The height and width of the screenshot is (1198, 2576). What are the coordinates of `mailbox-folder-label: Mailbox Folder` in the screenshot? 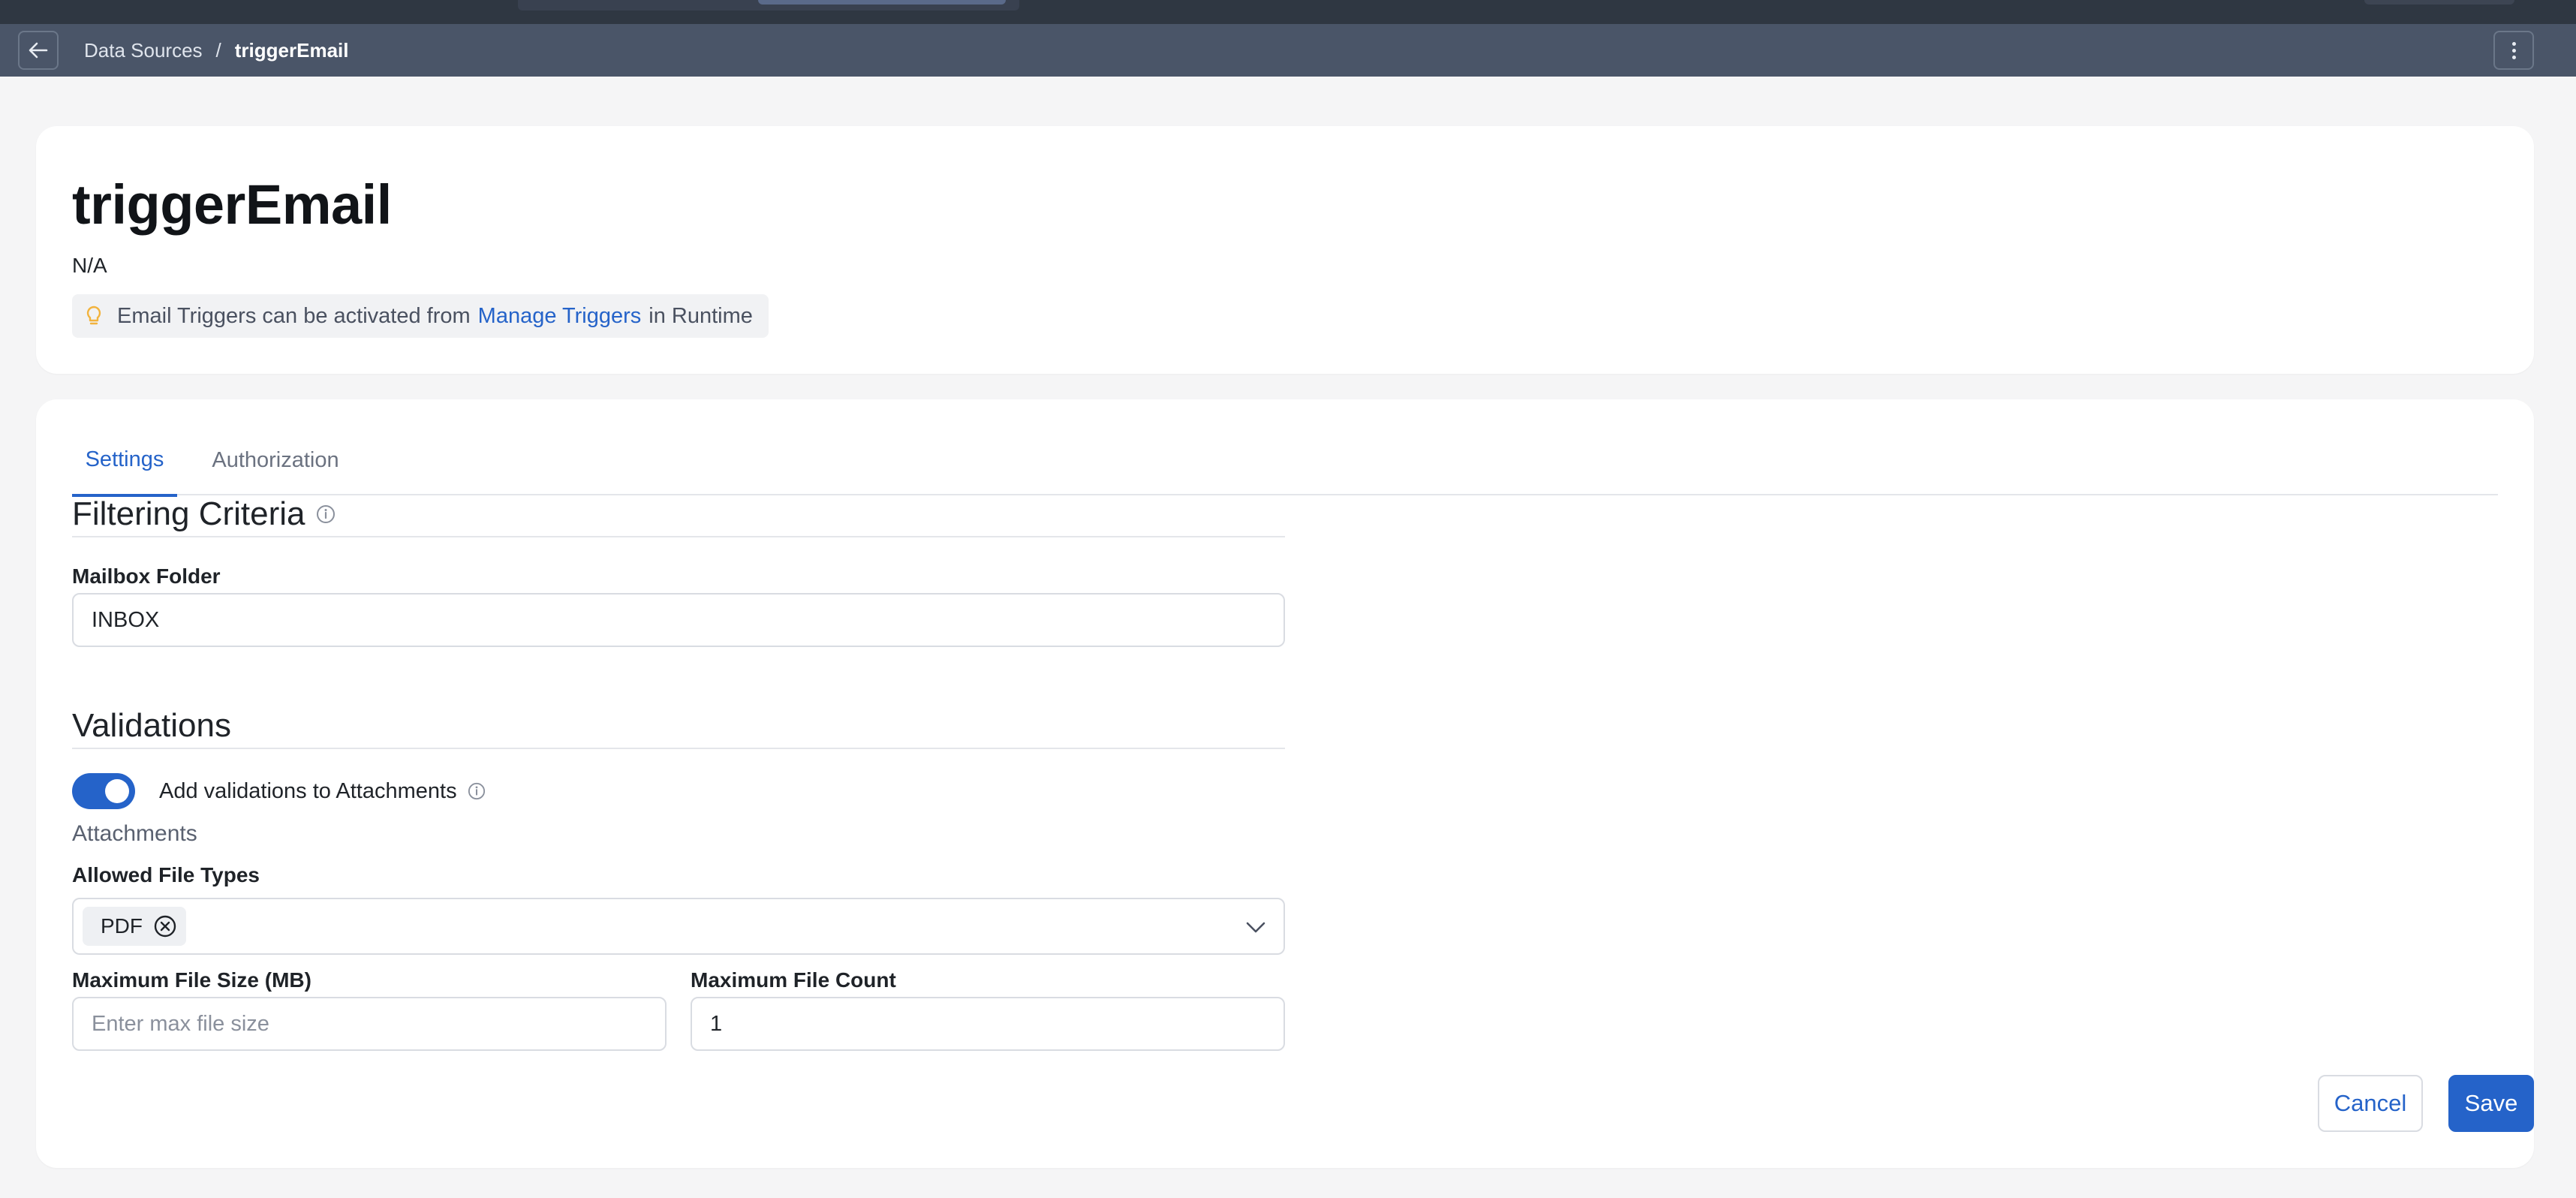 It's located at (146, 576).